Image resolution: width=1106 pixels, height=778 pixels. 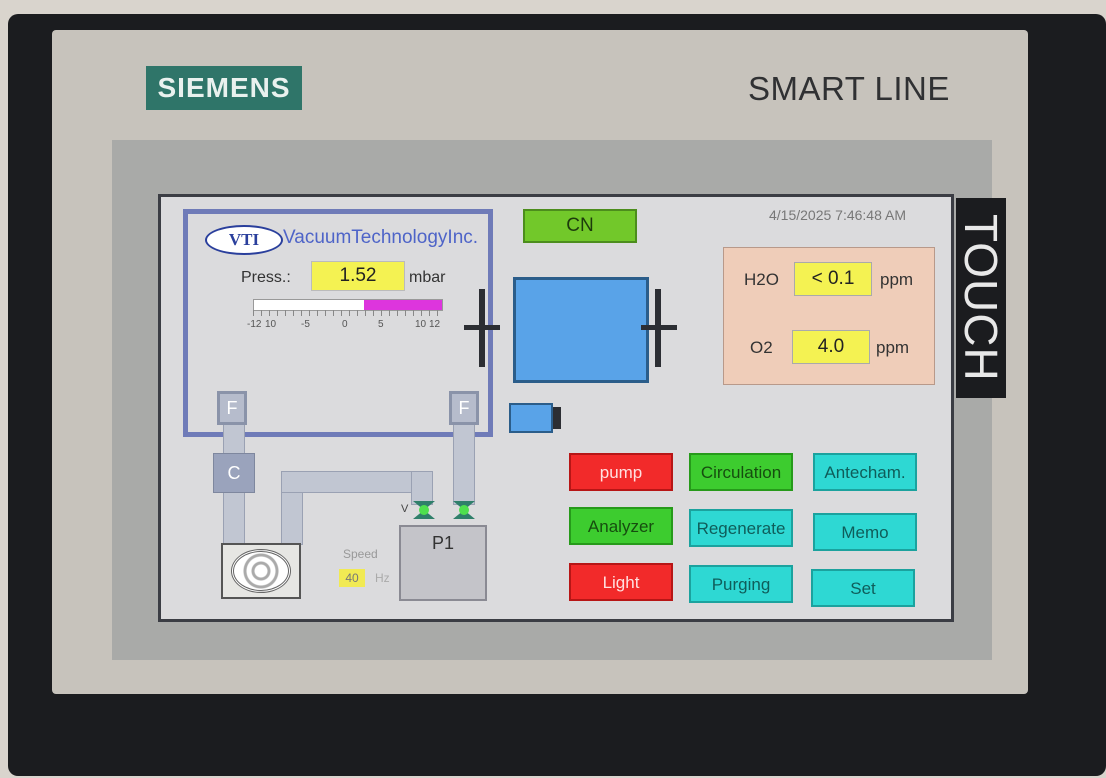 I want to click on cn-button: CN, so click(x=580, y=226).